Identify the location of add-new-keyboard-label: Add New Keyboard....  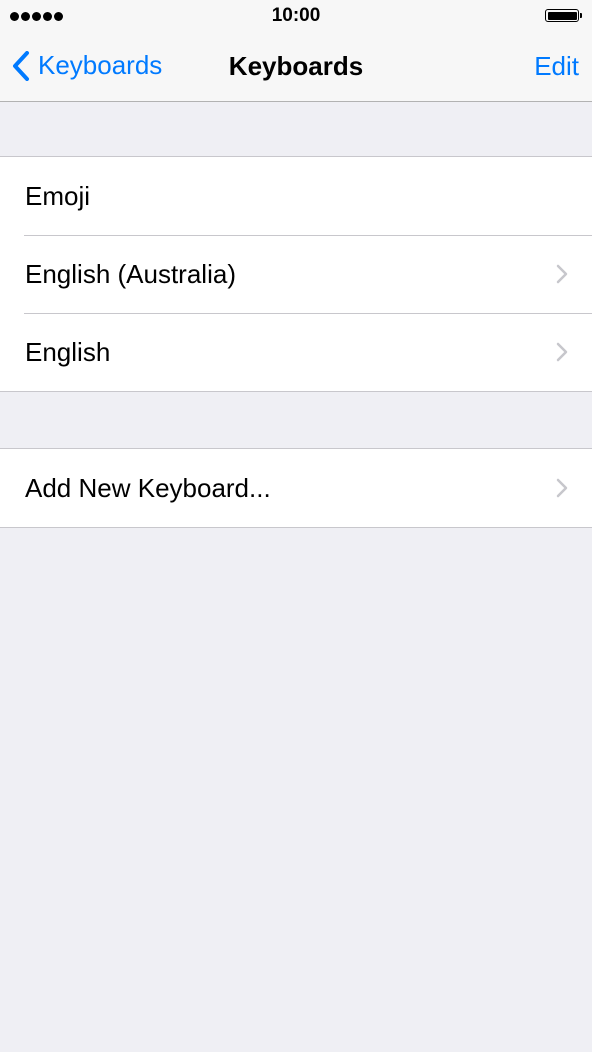
(148, 488).